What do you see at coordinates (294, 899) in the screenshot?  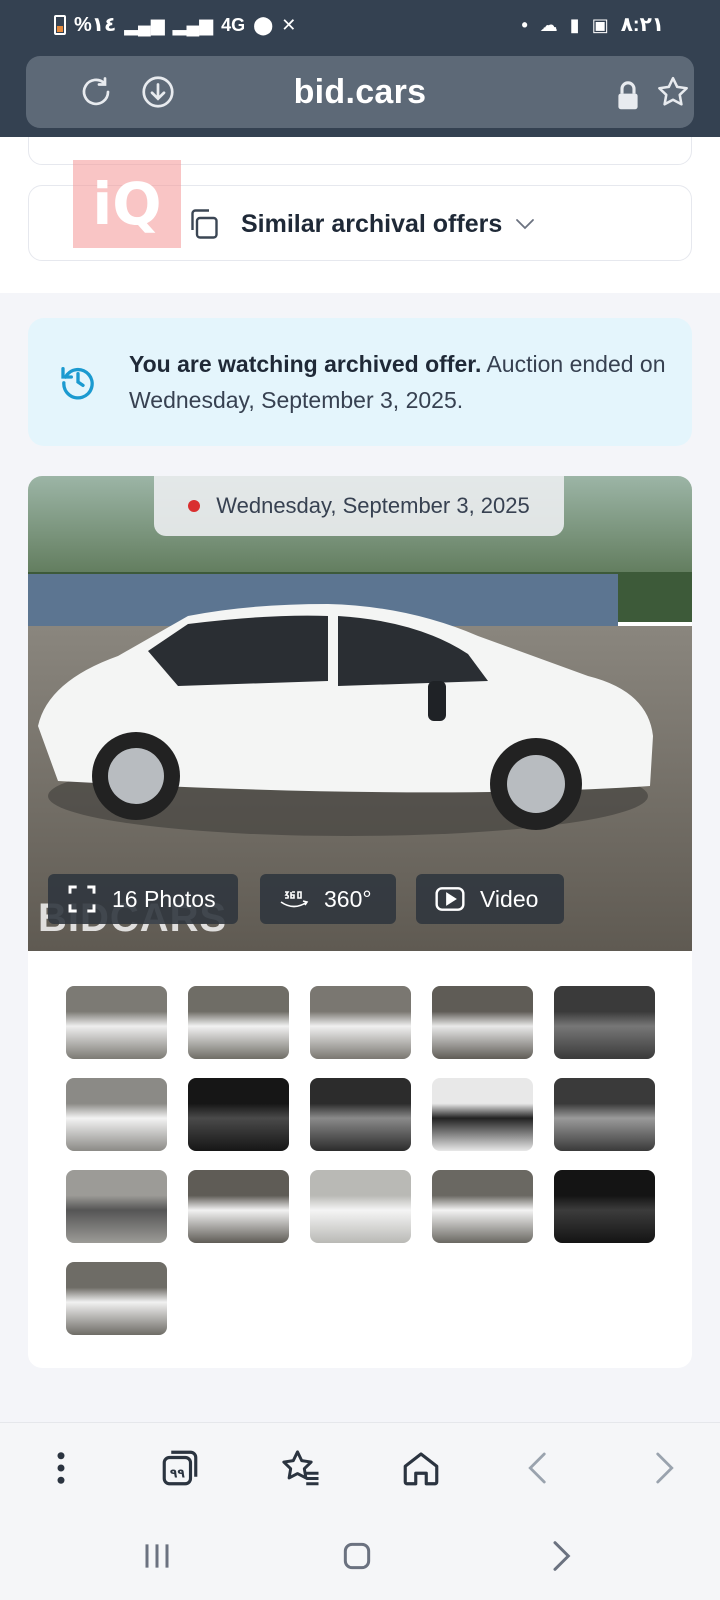 I see `360-icon` at bounding box center [294, 899].